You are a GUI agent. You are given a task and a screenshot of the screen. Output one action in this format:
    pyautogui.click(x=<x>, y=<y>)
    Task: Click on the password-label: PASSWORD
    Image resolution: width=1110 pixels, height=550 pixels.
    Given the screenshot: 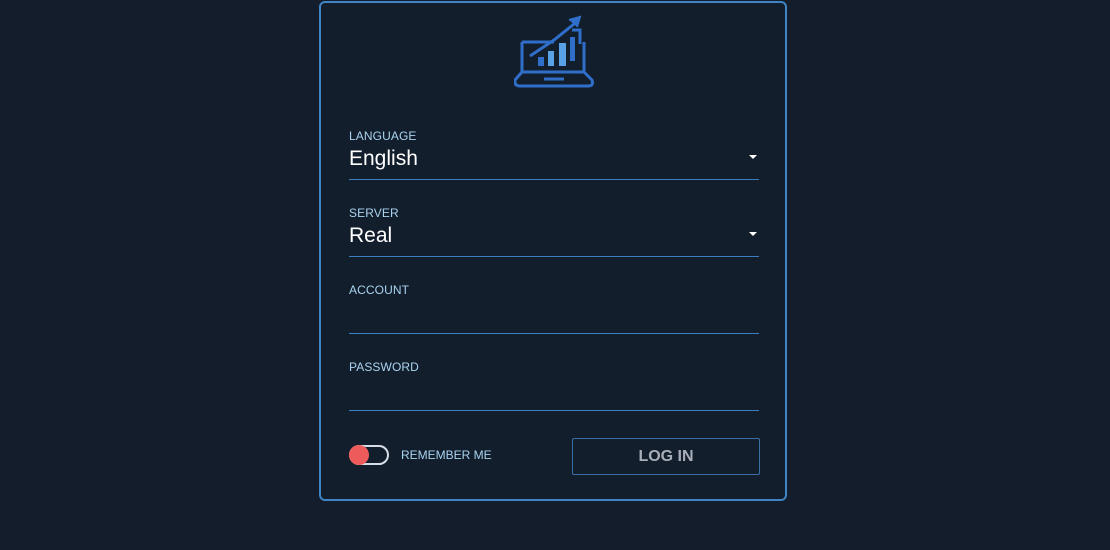 What is the action you would take?
    pyautogui.click(x=384, y=367)
    